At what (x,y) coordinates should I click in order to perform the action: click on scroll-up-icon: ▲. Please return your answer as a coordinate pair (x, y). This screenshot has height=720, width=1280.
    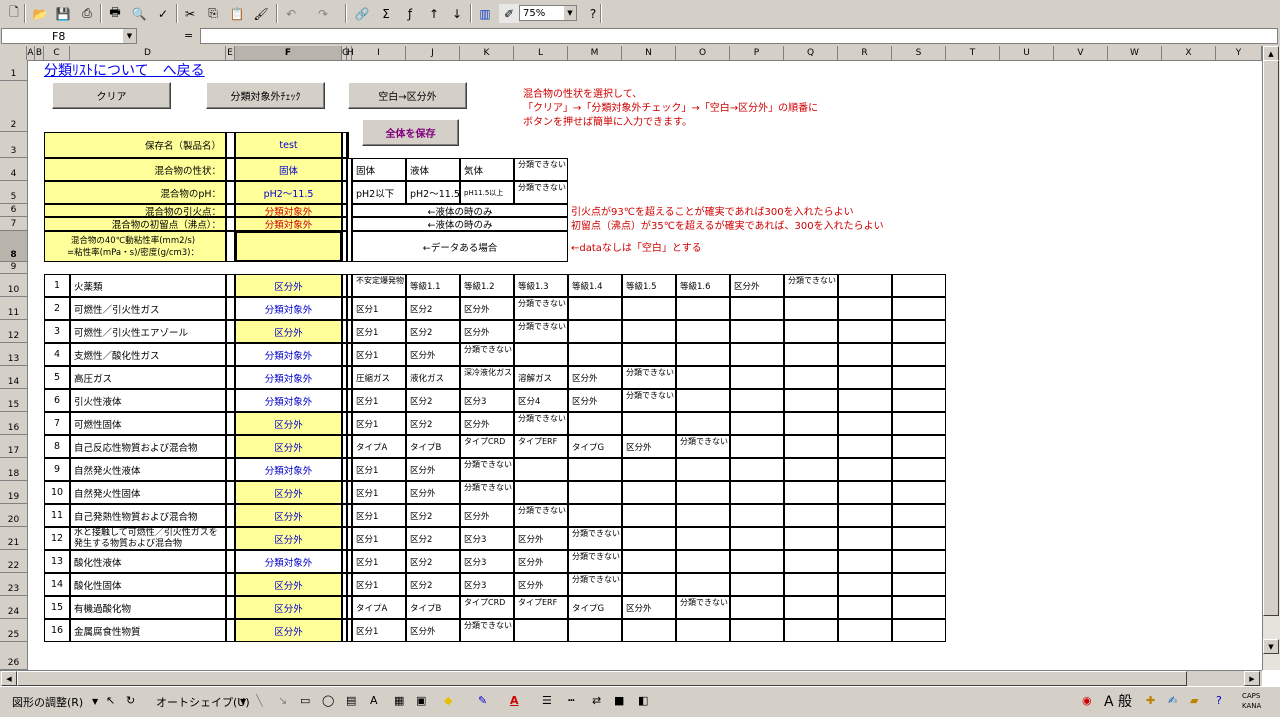
    Looking at the image, I should click on (1271, 53).